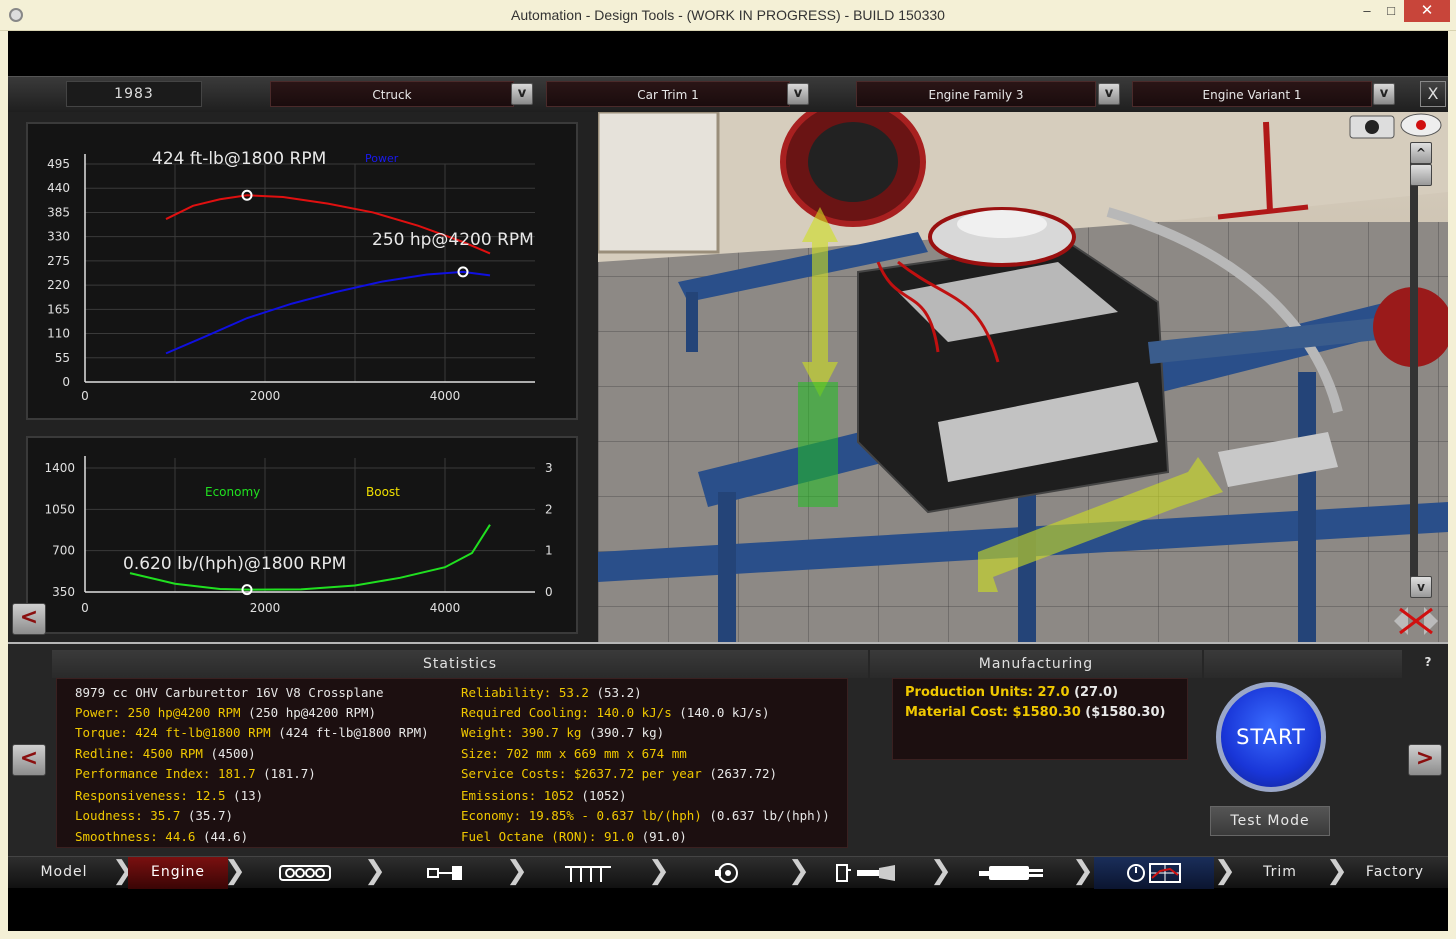  Describe the element at coordinates (169, 796) in the screenshot. I see `stat-responsiveness: Responsiveness: 12.5 (13)` at that location.